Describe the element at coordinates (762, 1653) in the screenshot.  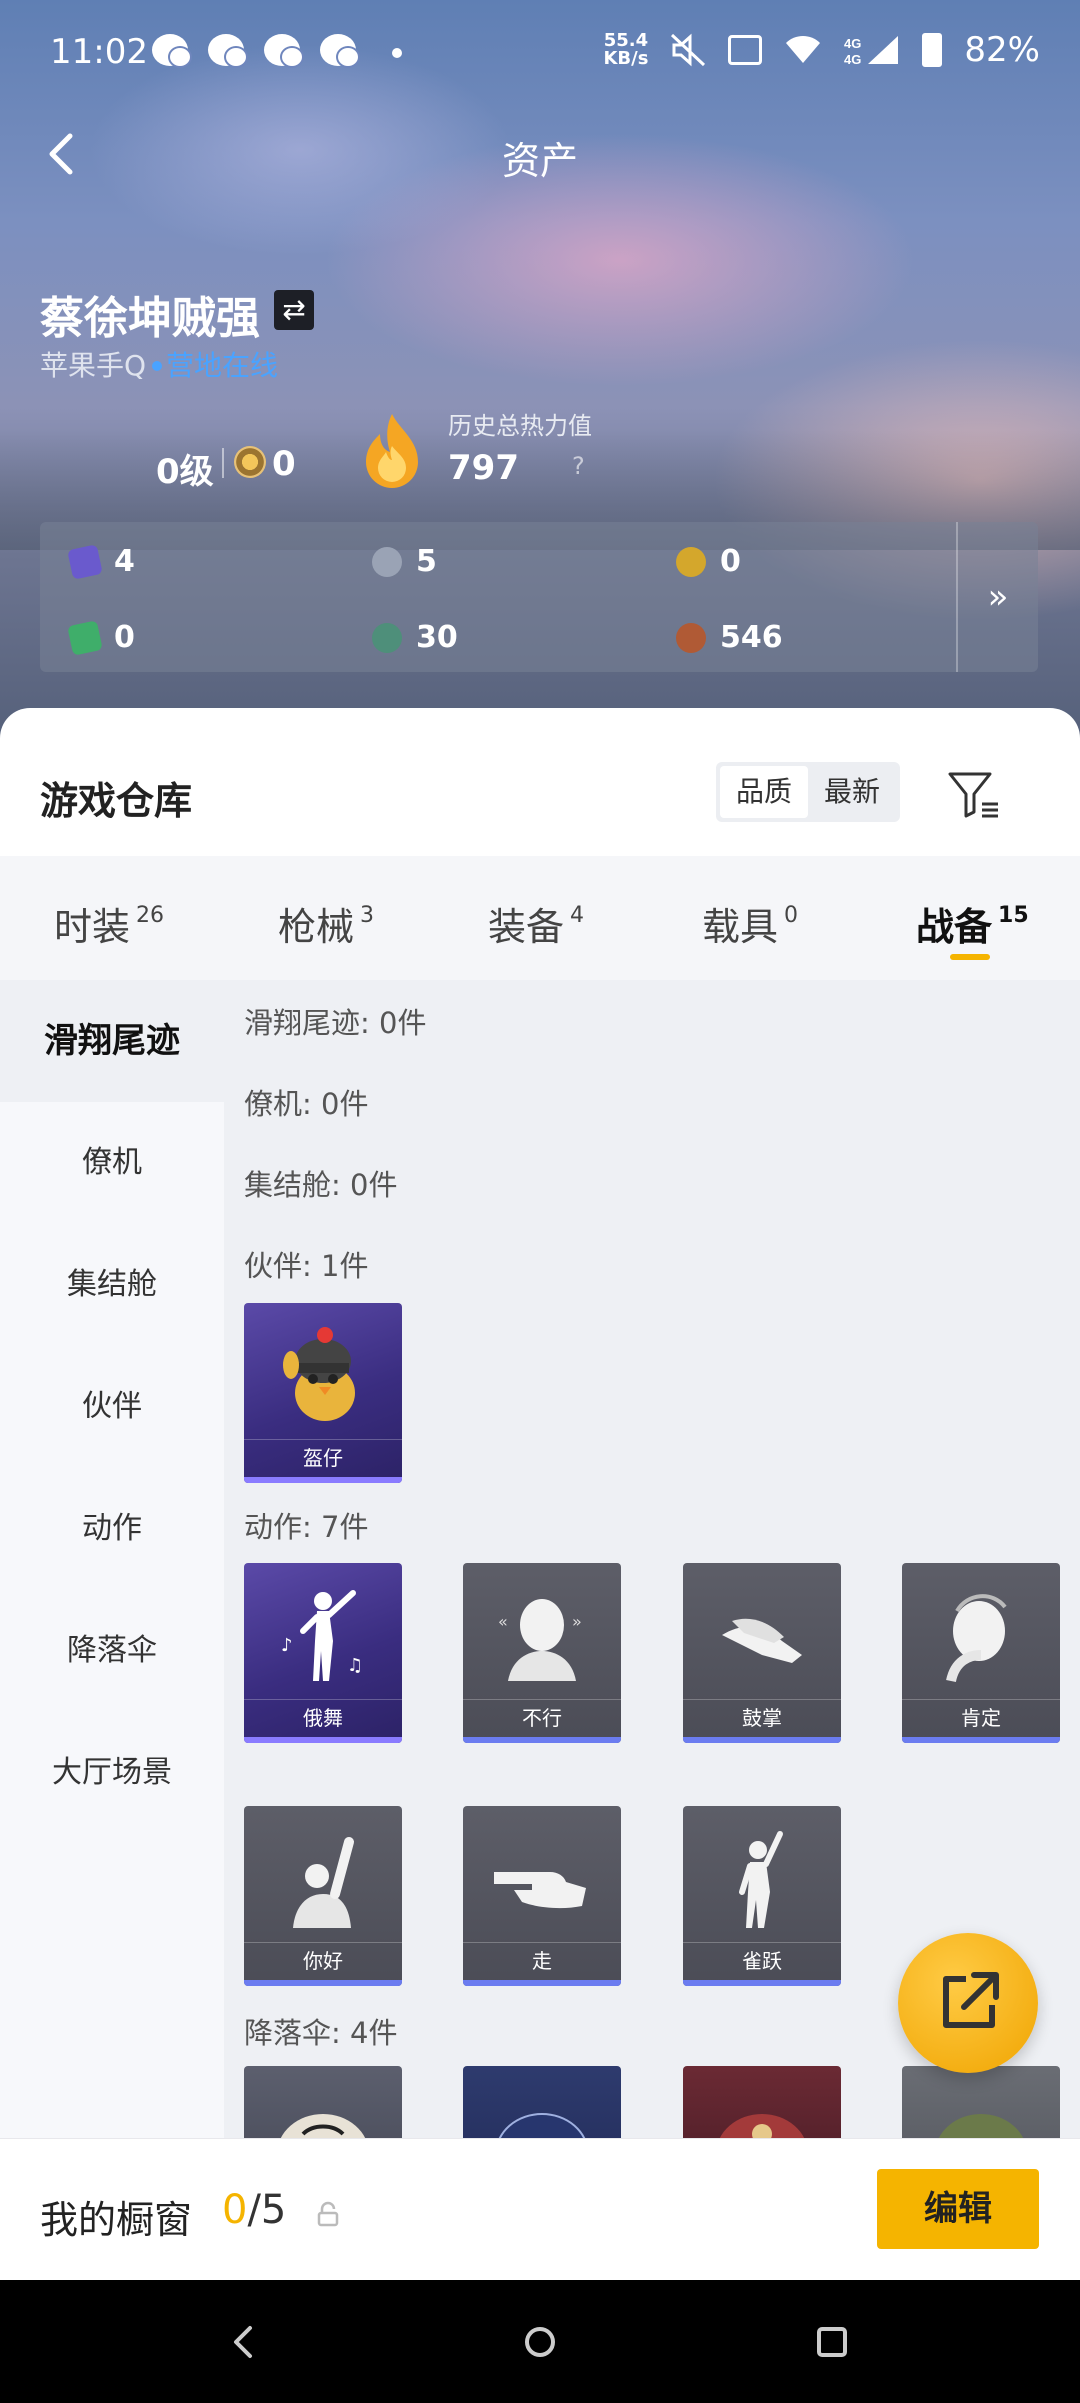
I see `item-tile: 鼓掌` at that location.